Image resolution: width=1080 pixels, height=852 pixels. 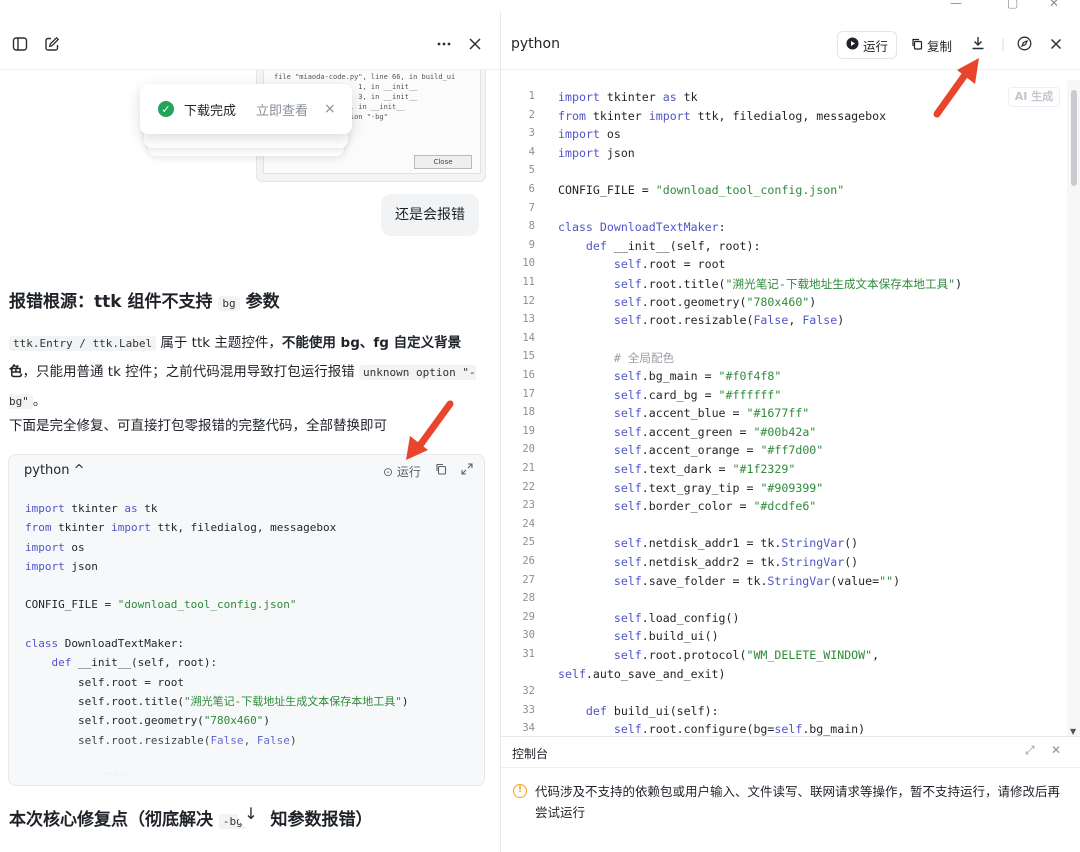 What do you see at coordinates (246, 109) in the screenshot?
I see `download-complete-toast: ✓ 下载完成 立即查看 ×` at bounding box center [246, 109].